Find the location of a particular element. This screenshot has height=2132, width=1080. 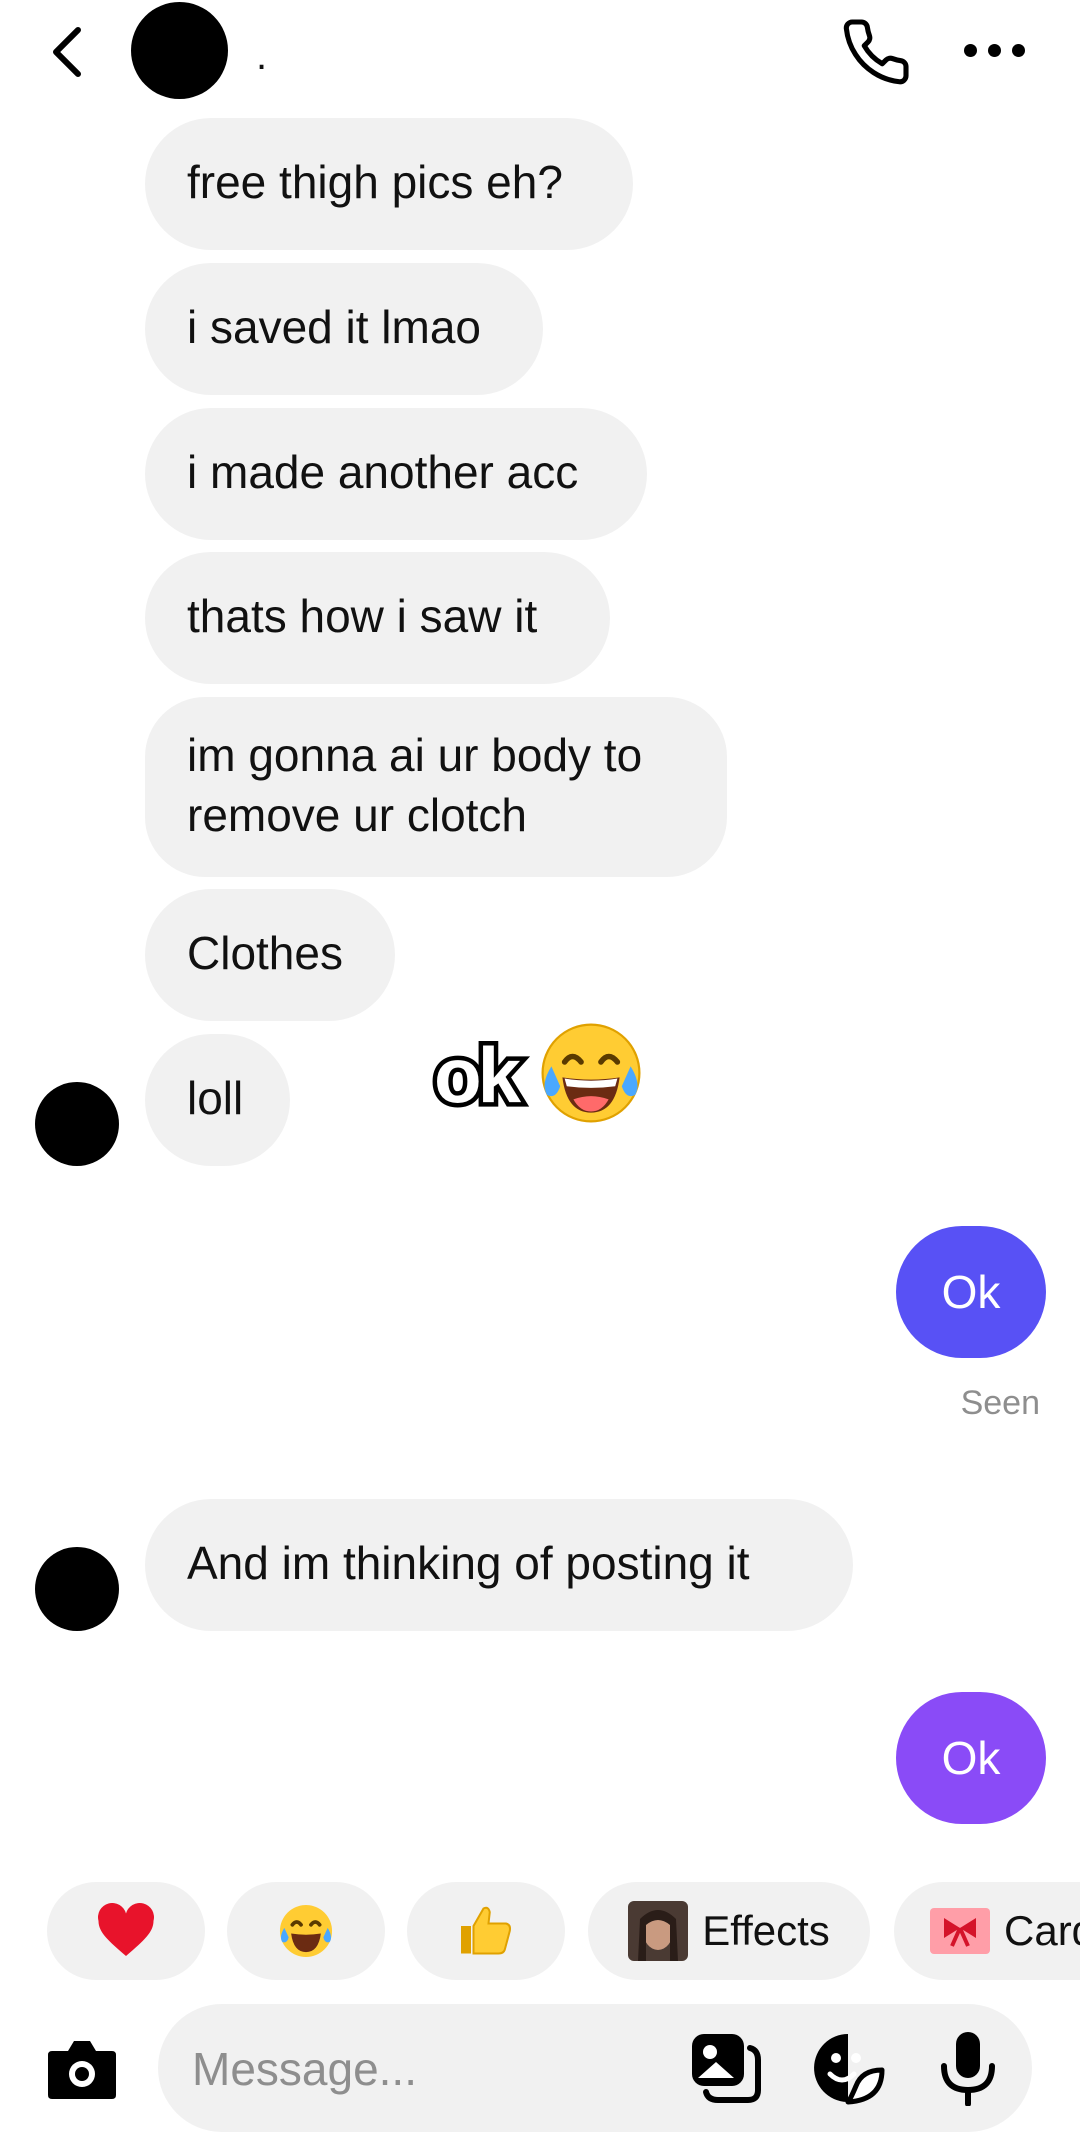

effects-button: Effects is located at coordinates (729, 1931).